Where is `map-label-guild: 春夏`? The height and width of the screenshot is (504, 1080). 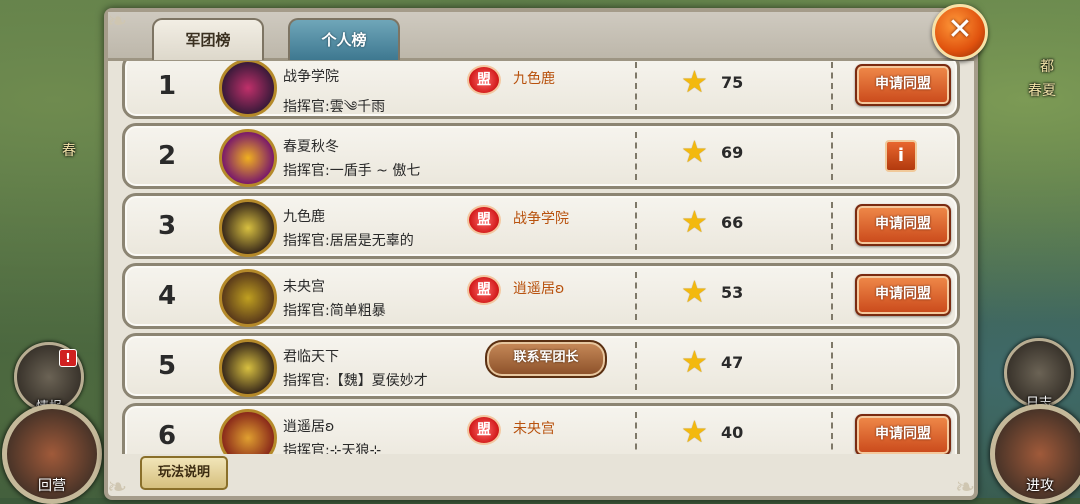
map-label-guild: 春夏 is located at coordinates (1042, 91).